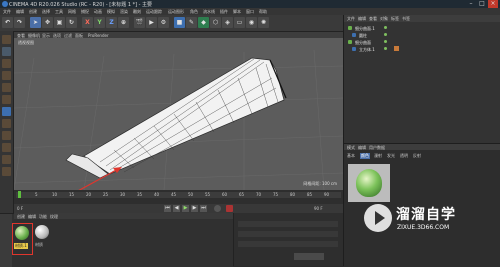 The height and width of the screenshot is (267, 500). Describe the element at coordinates (99, 22) in the screenshot. I see `y-axis-button: Y` at that location.